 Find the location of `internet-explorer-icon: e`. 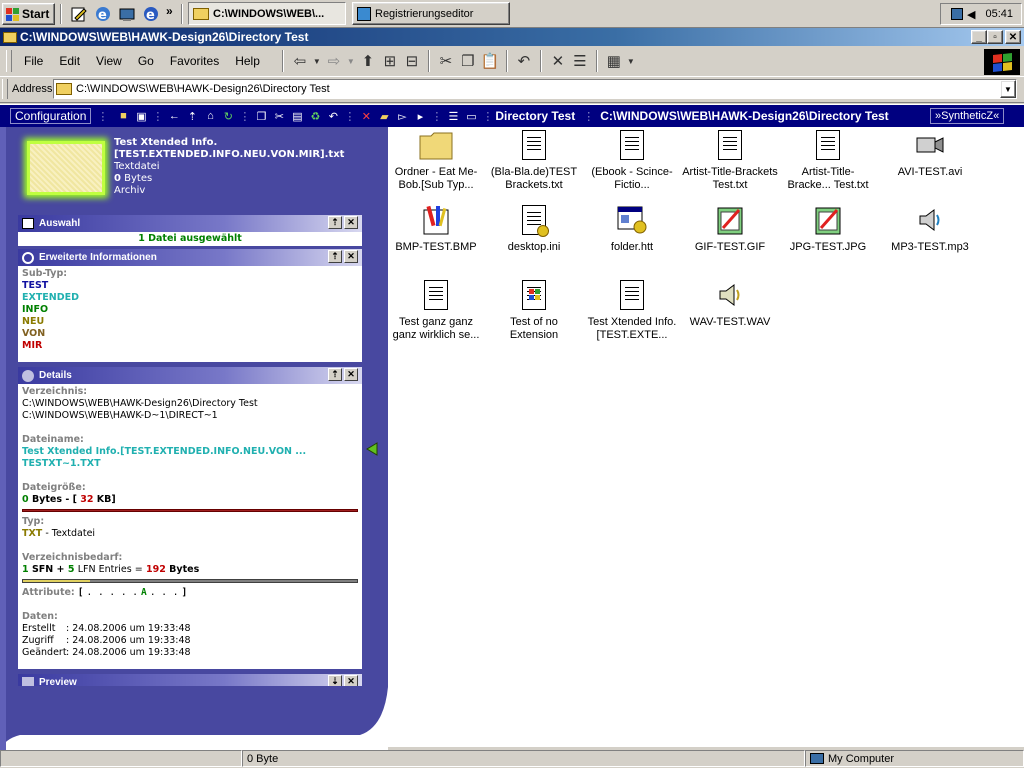

internet-explorer-icon: e is located at coordinates (103, 14).